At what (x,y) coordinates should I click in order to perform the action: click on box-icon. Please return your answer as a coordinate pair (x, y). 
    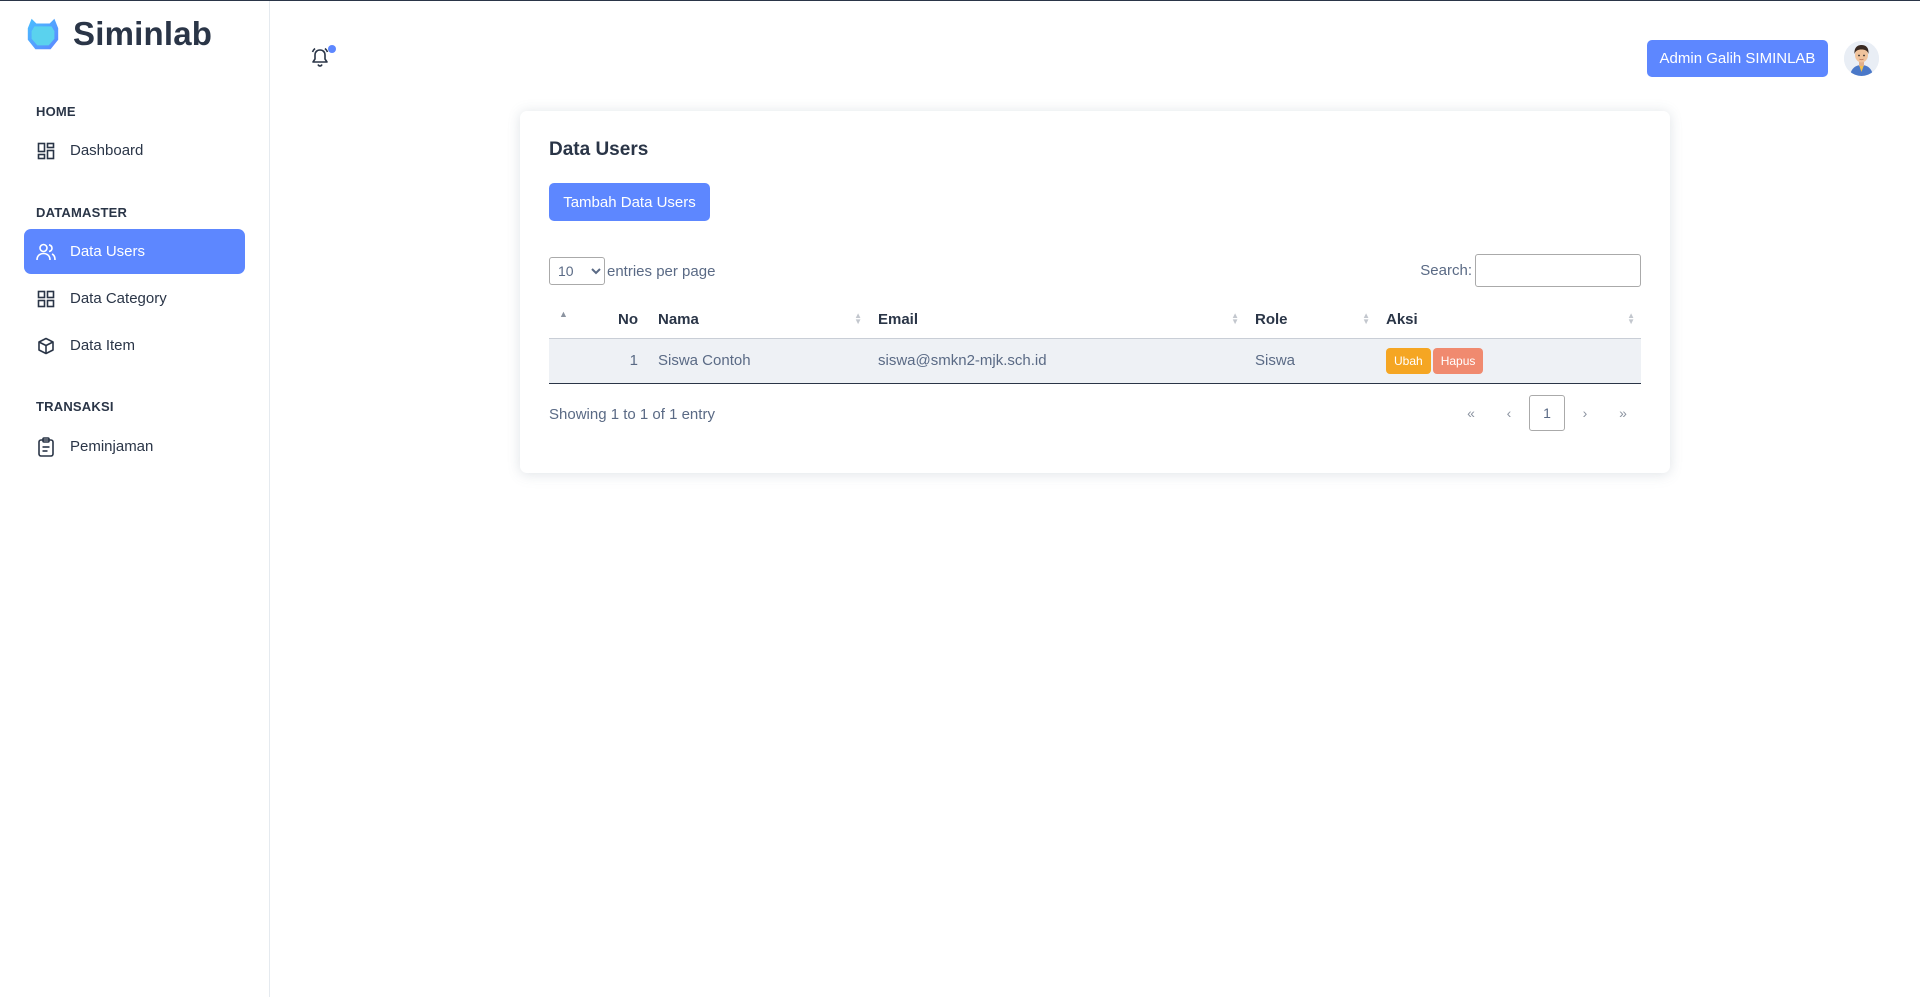
    Looking at the image, I should click on (46, 346).